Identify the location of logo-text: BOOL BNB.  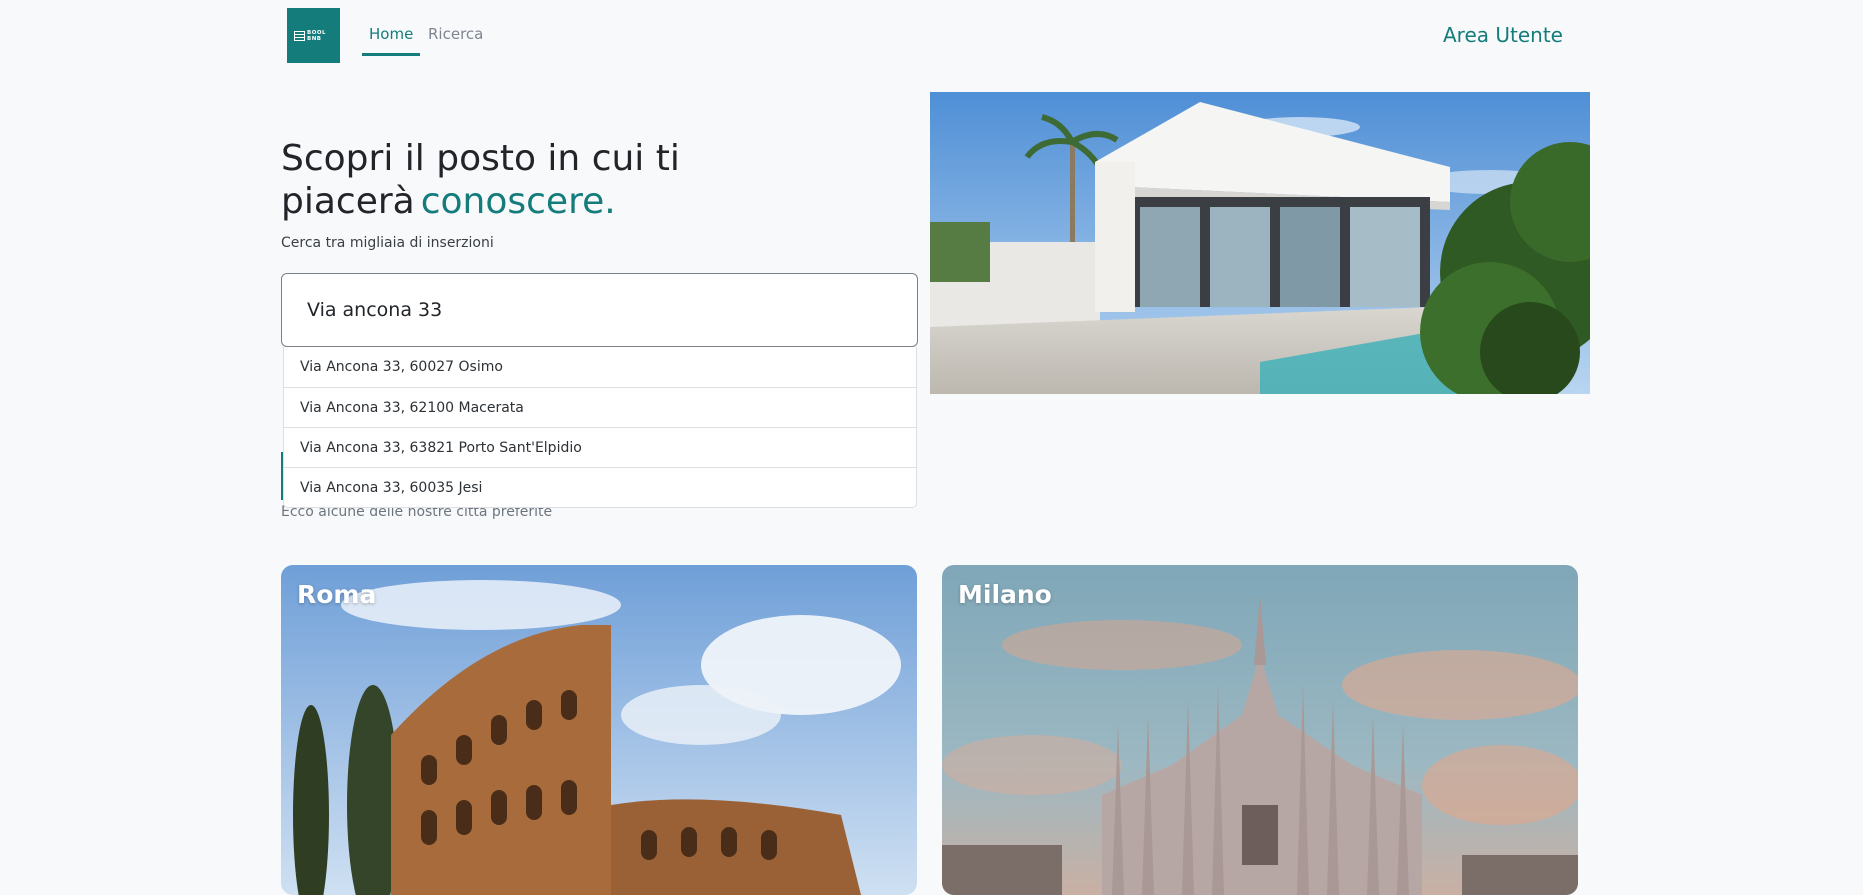
(317, 35).